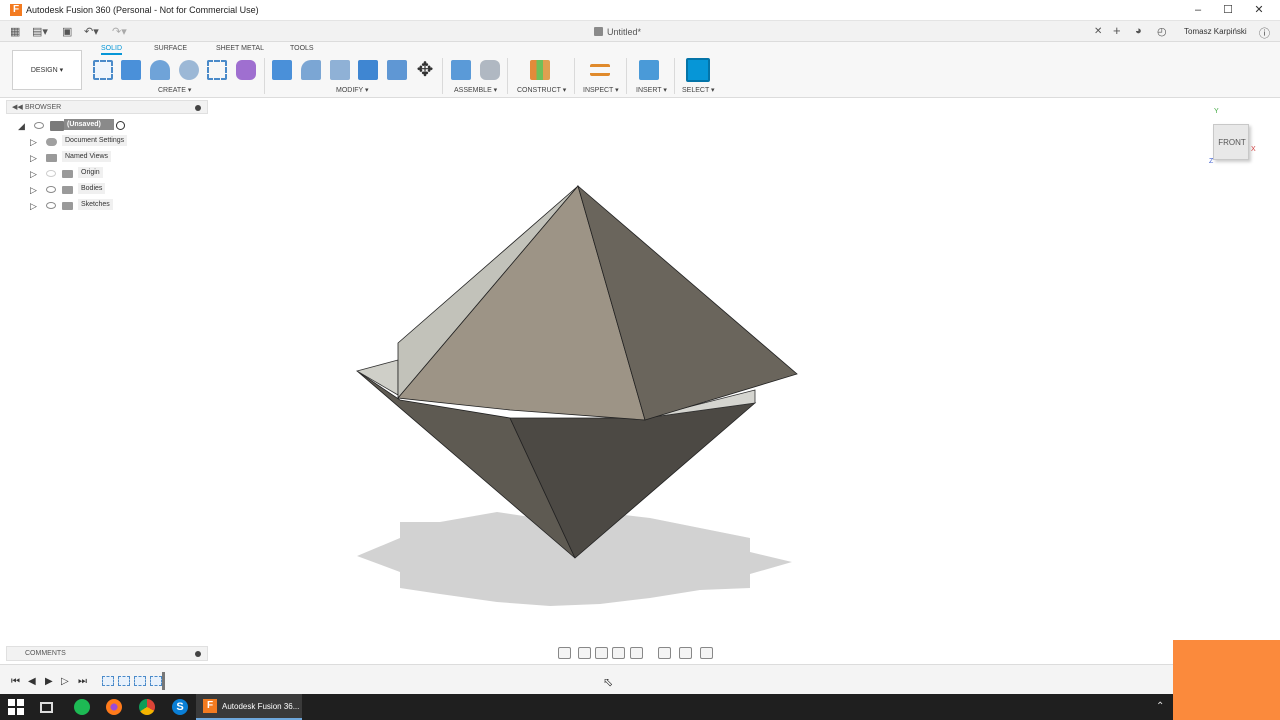 The image size is (1280, 720). What do you see at coordinates (368, 70) in the screenshot?
I see `combine-icon` at bounding box center [368, 70].